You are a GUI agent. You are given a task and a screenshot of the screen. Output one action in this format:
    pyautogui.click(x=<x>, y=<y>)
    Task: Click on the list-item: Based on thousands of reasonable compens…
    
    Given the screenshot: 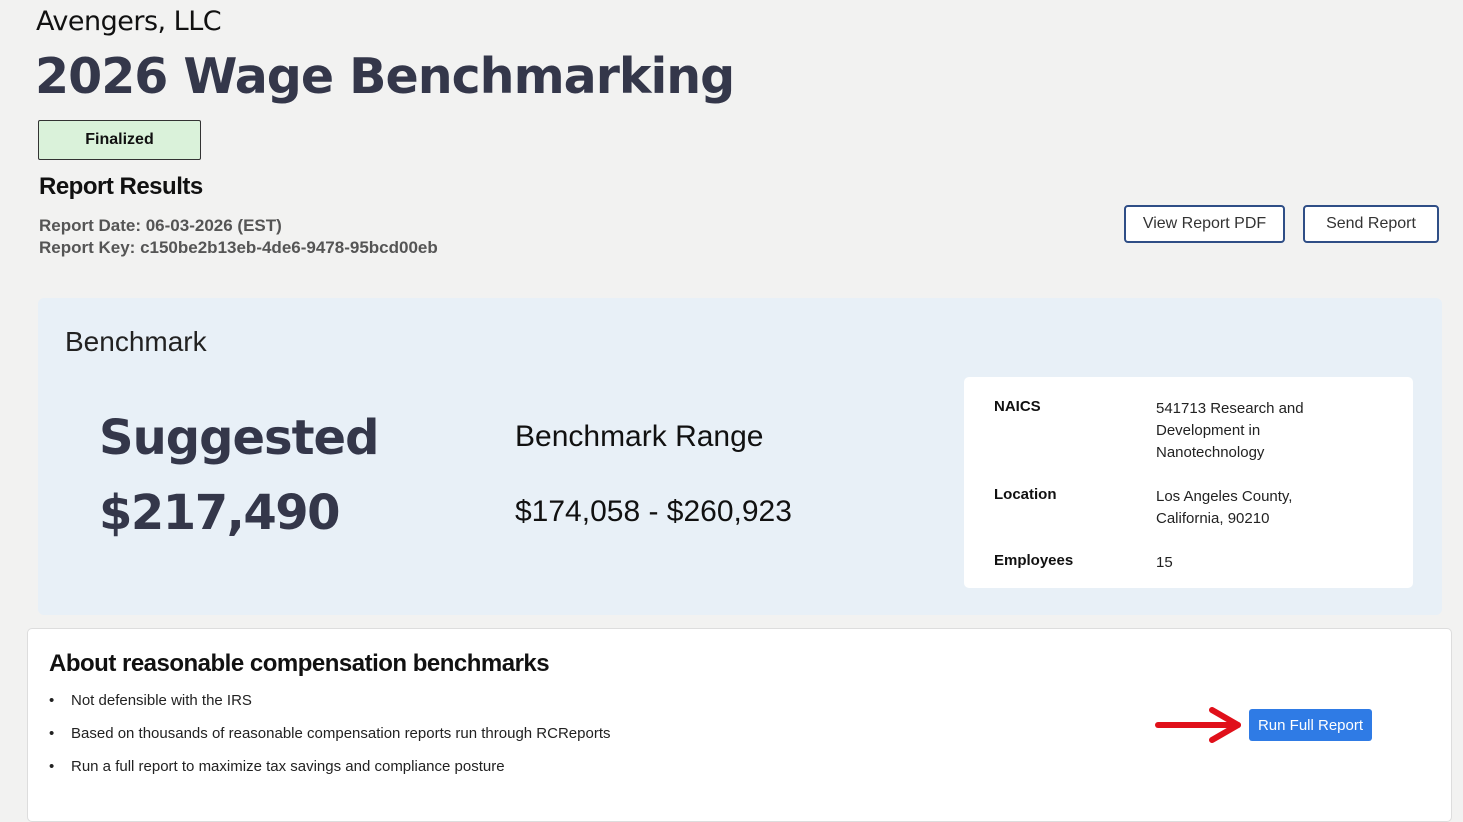 What is the action you would take?
    pyautogui.click(x=330, y=740)
    